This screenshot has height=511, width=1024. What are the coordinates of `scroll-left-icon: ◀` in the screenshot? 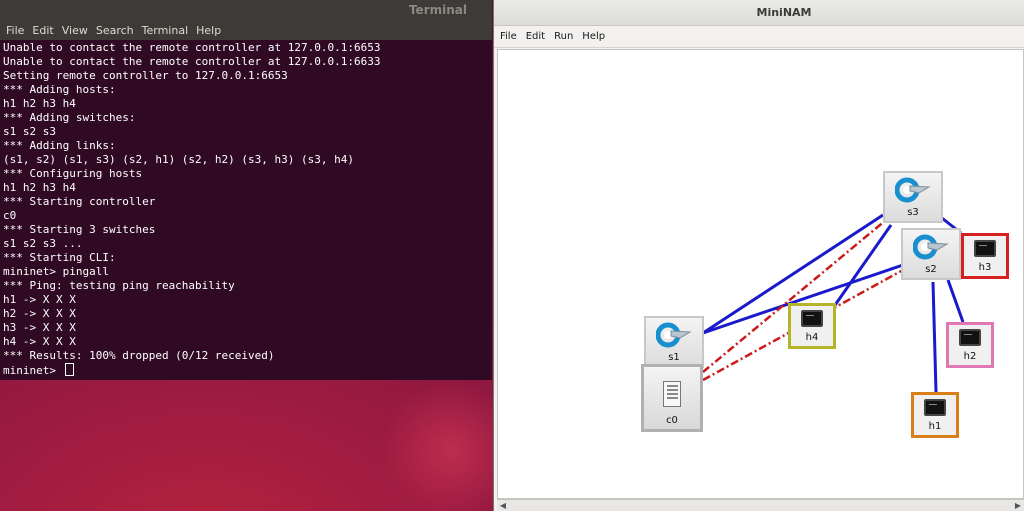 It's located at (503, 506).